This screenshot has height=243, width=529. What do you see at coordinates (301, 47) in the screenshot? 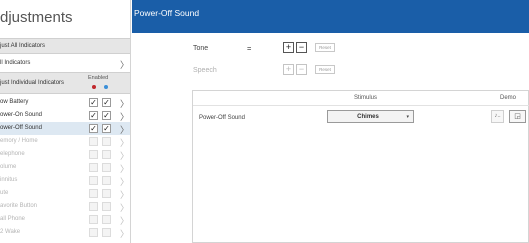
I see `tone-minus-button: −` at bounding box center [301, 47].